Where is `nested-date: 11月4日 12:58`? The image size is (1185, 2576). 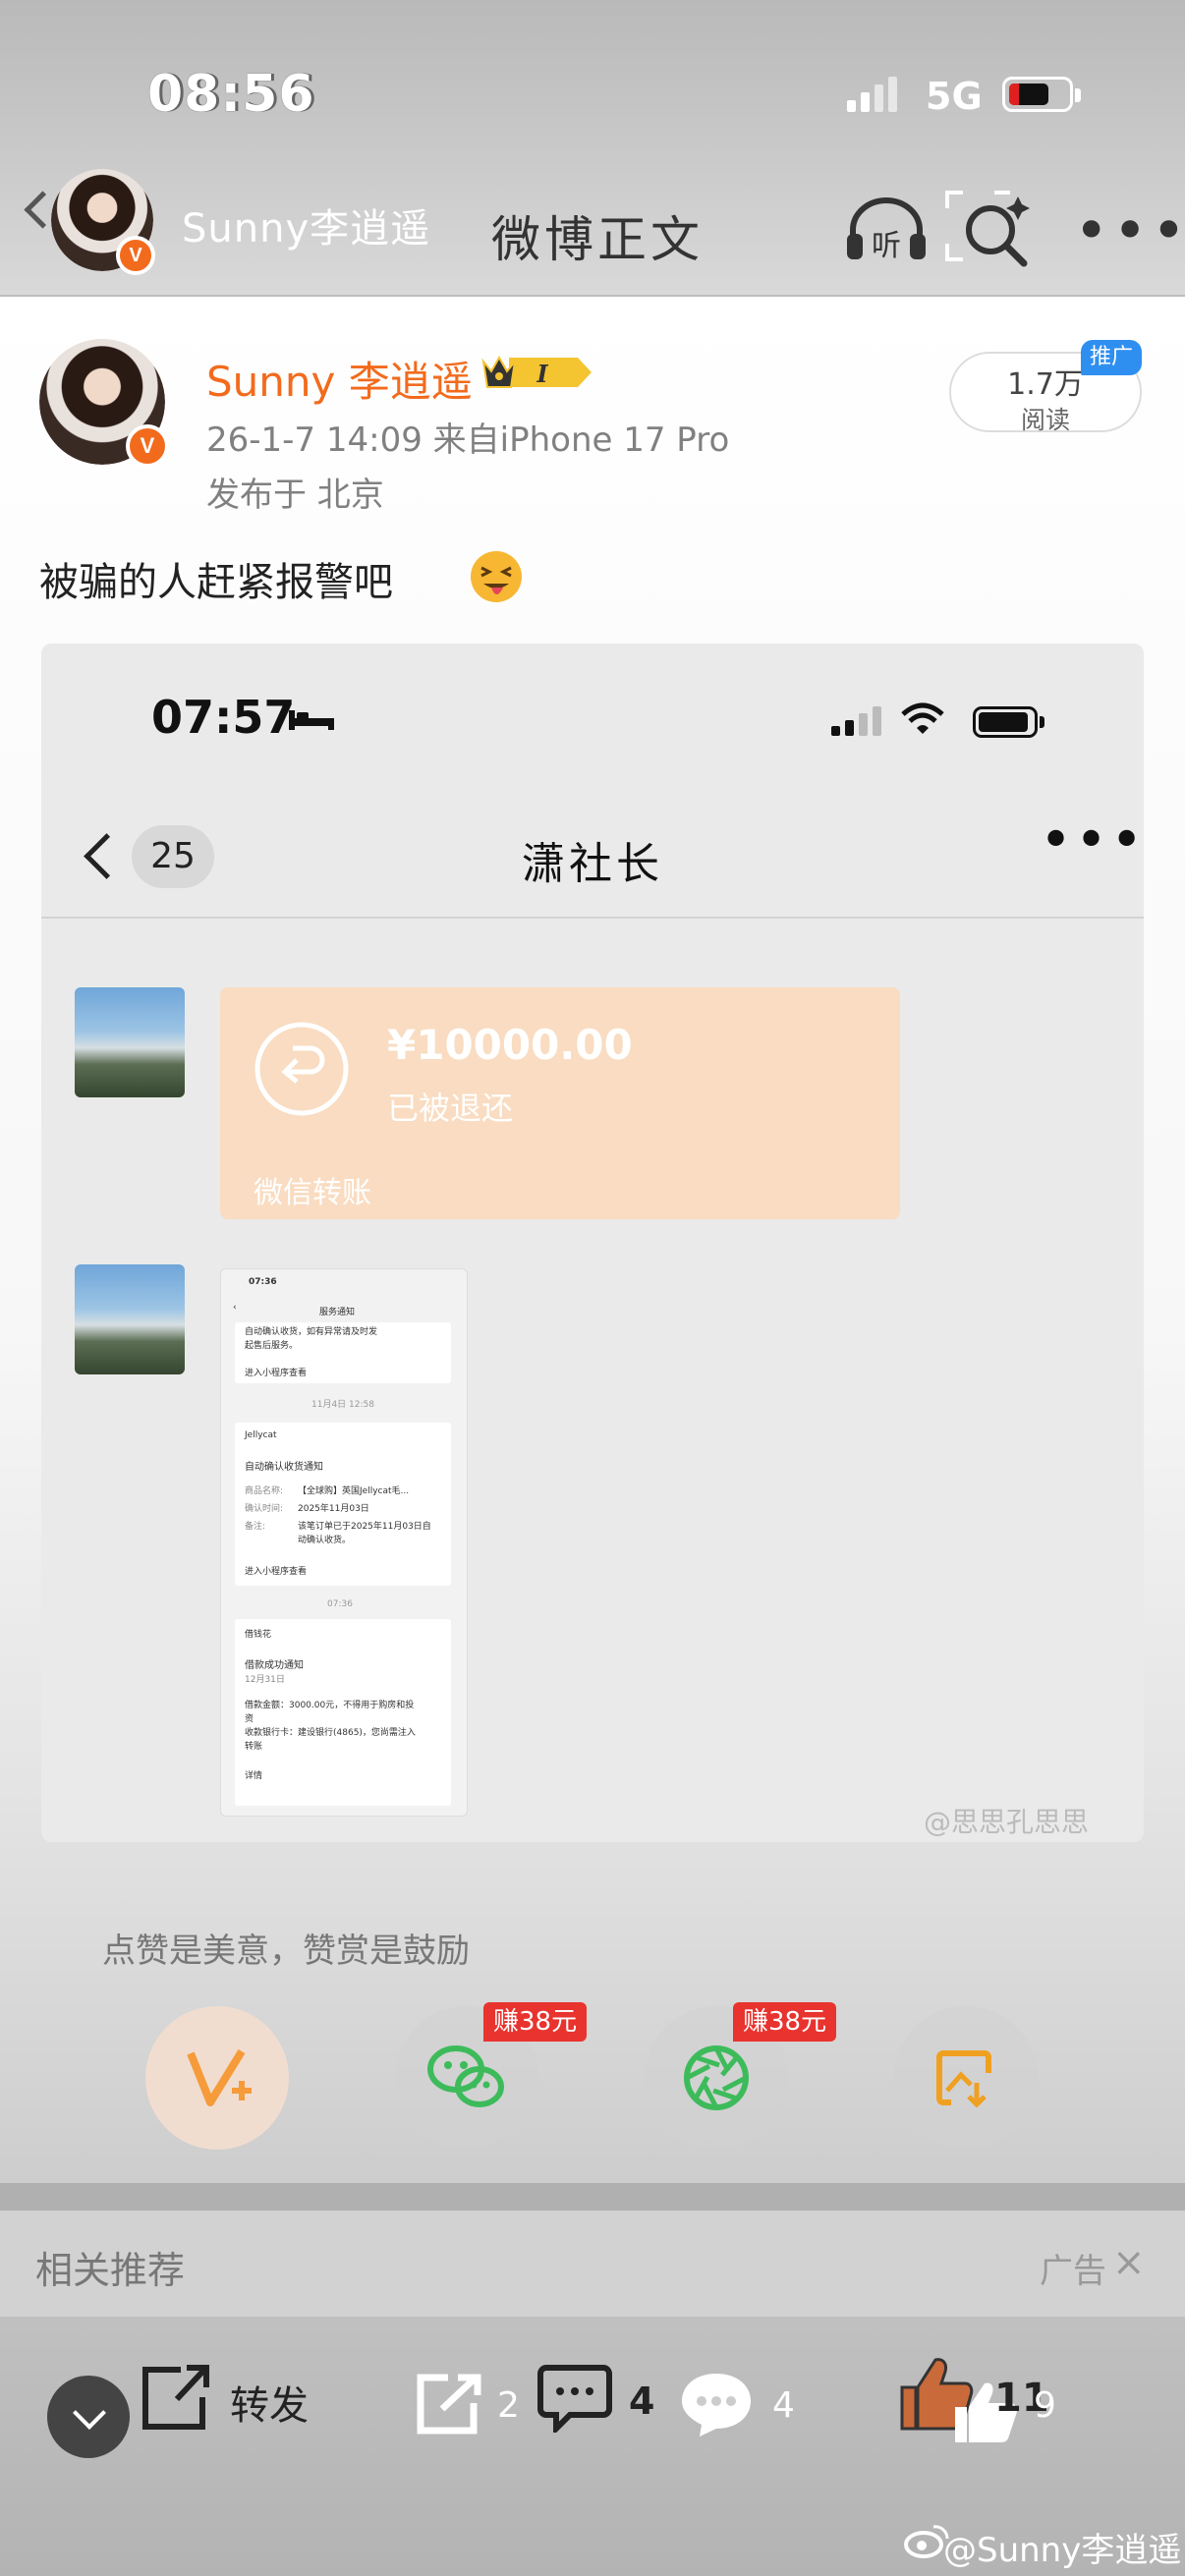
nested-date: 11月4日 12:58 is located at coordinates (343, 1405).